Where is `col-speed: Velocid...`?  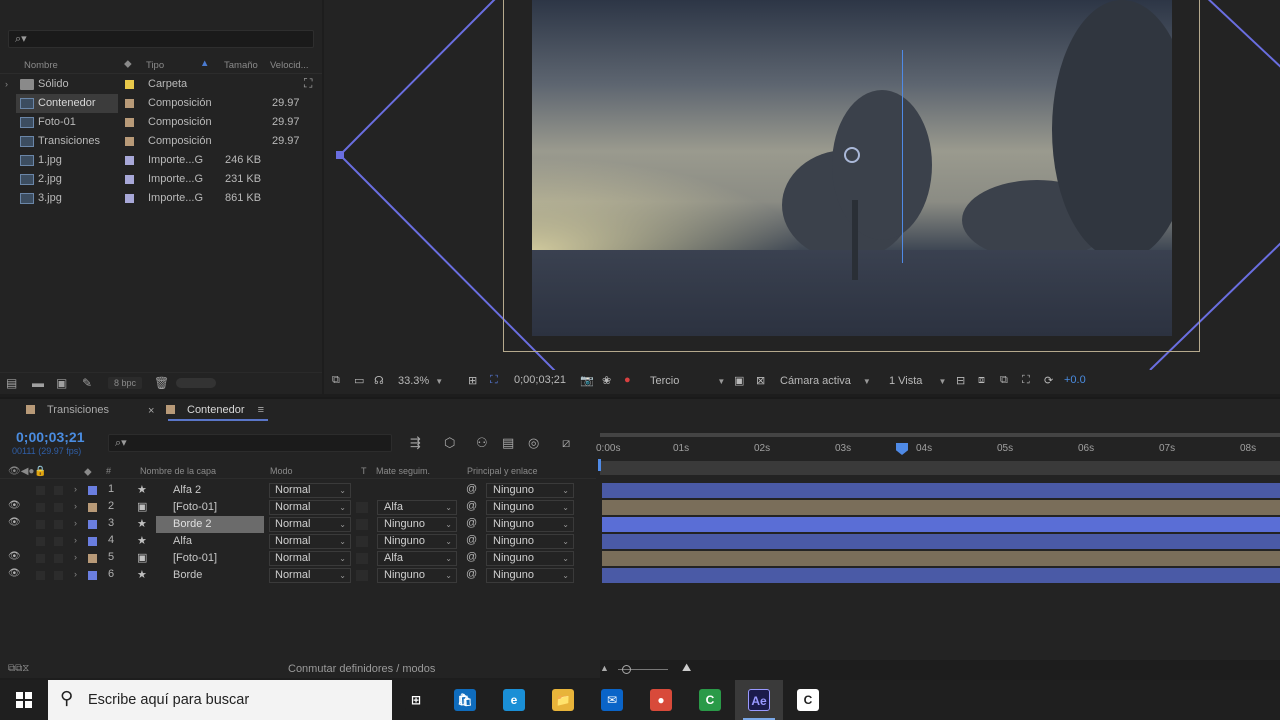 col-speed: Velocid... is located at coordinates (289, 65).